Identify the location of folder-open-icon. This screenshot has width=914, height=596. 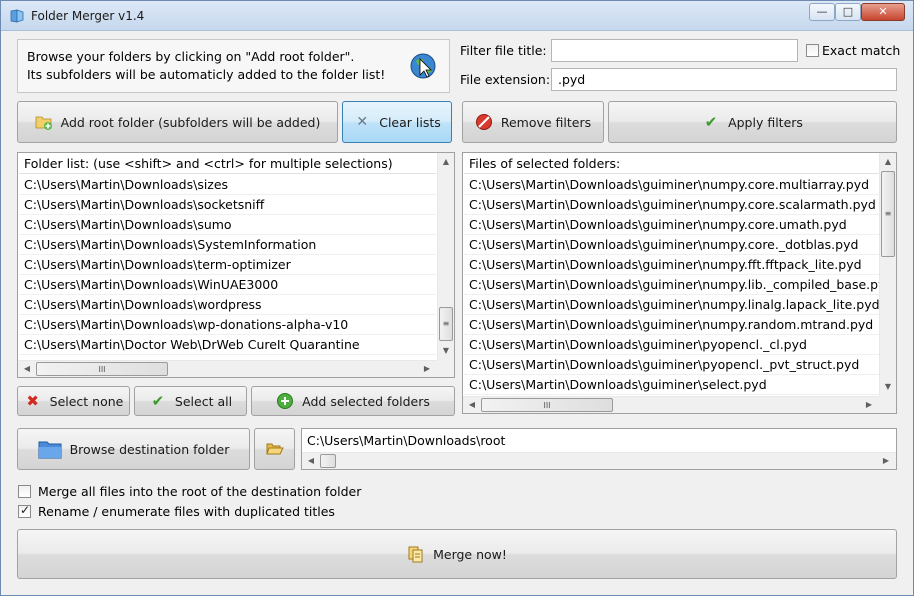
(274, 449).